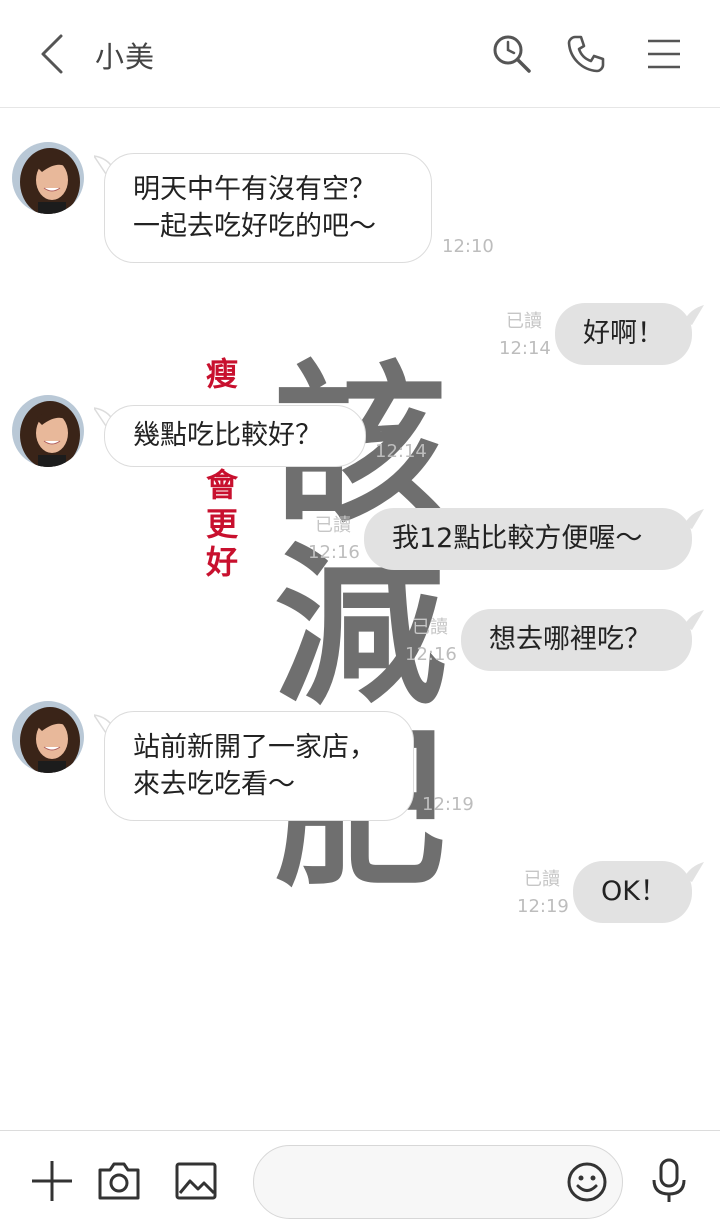  What do you see at coordinates (254, 189) in the screenshot?
I see `message-line: 明天中午有沒有空？` at bounding box center [254, 189].